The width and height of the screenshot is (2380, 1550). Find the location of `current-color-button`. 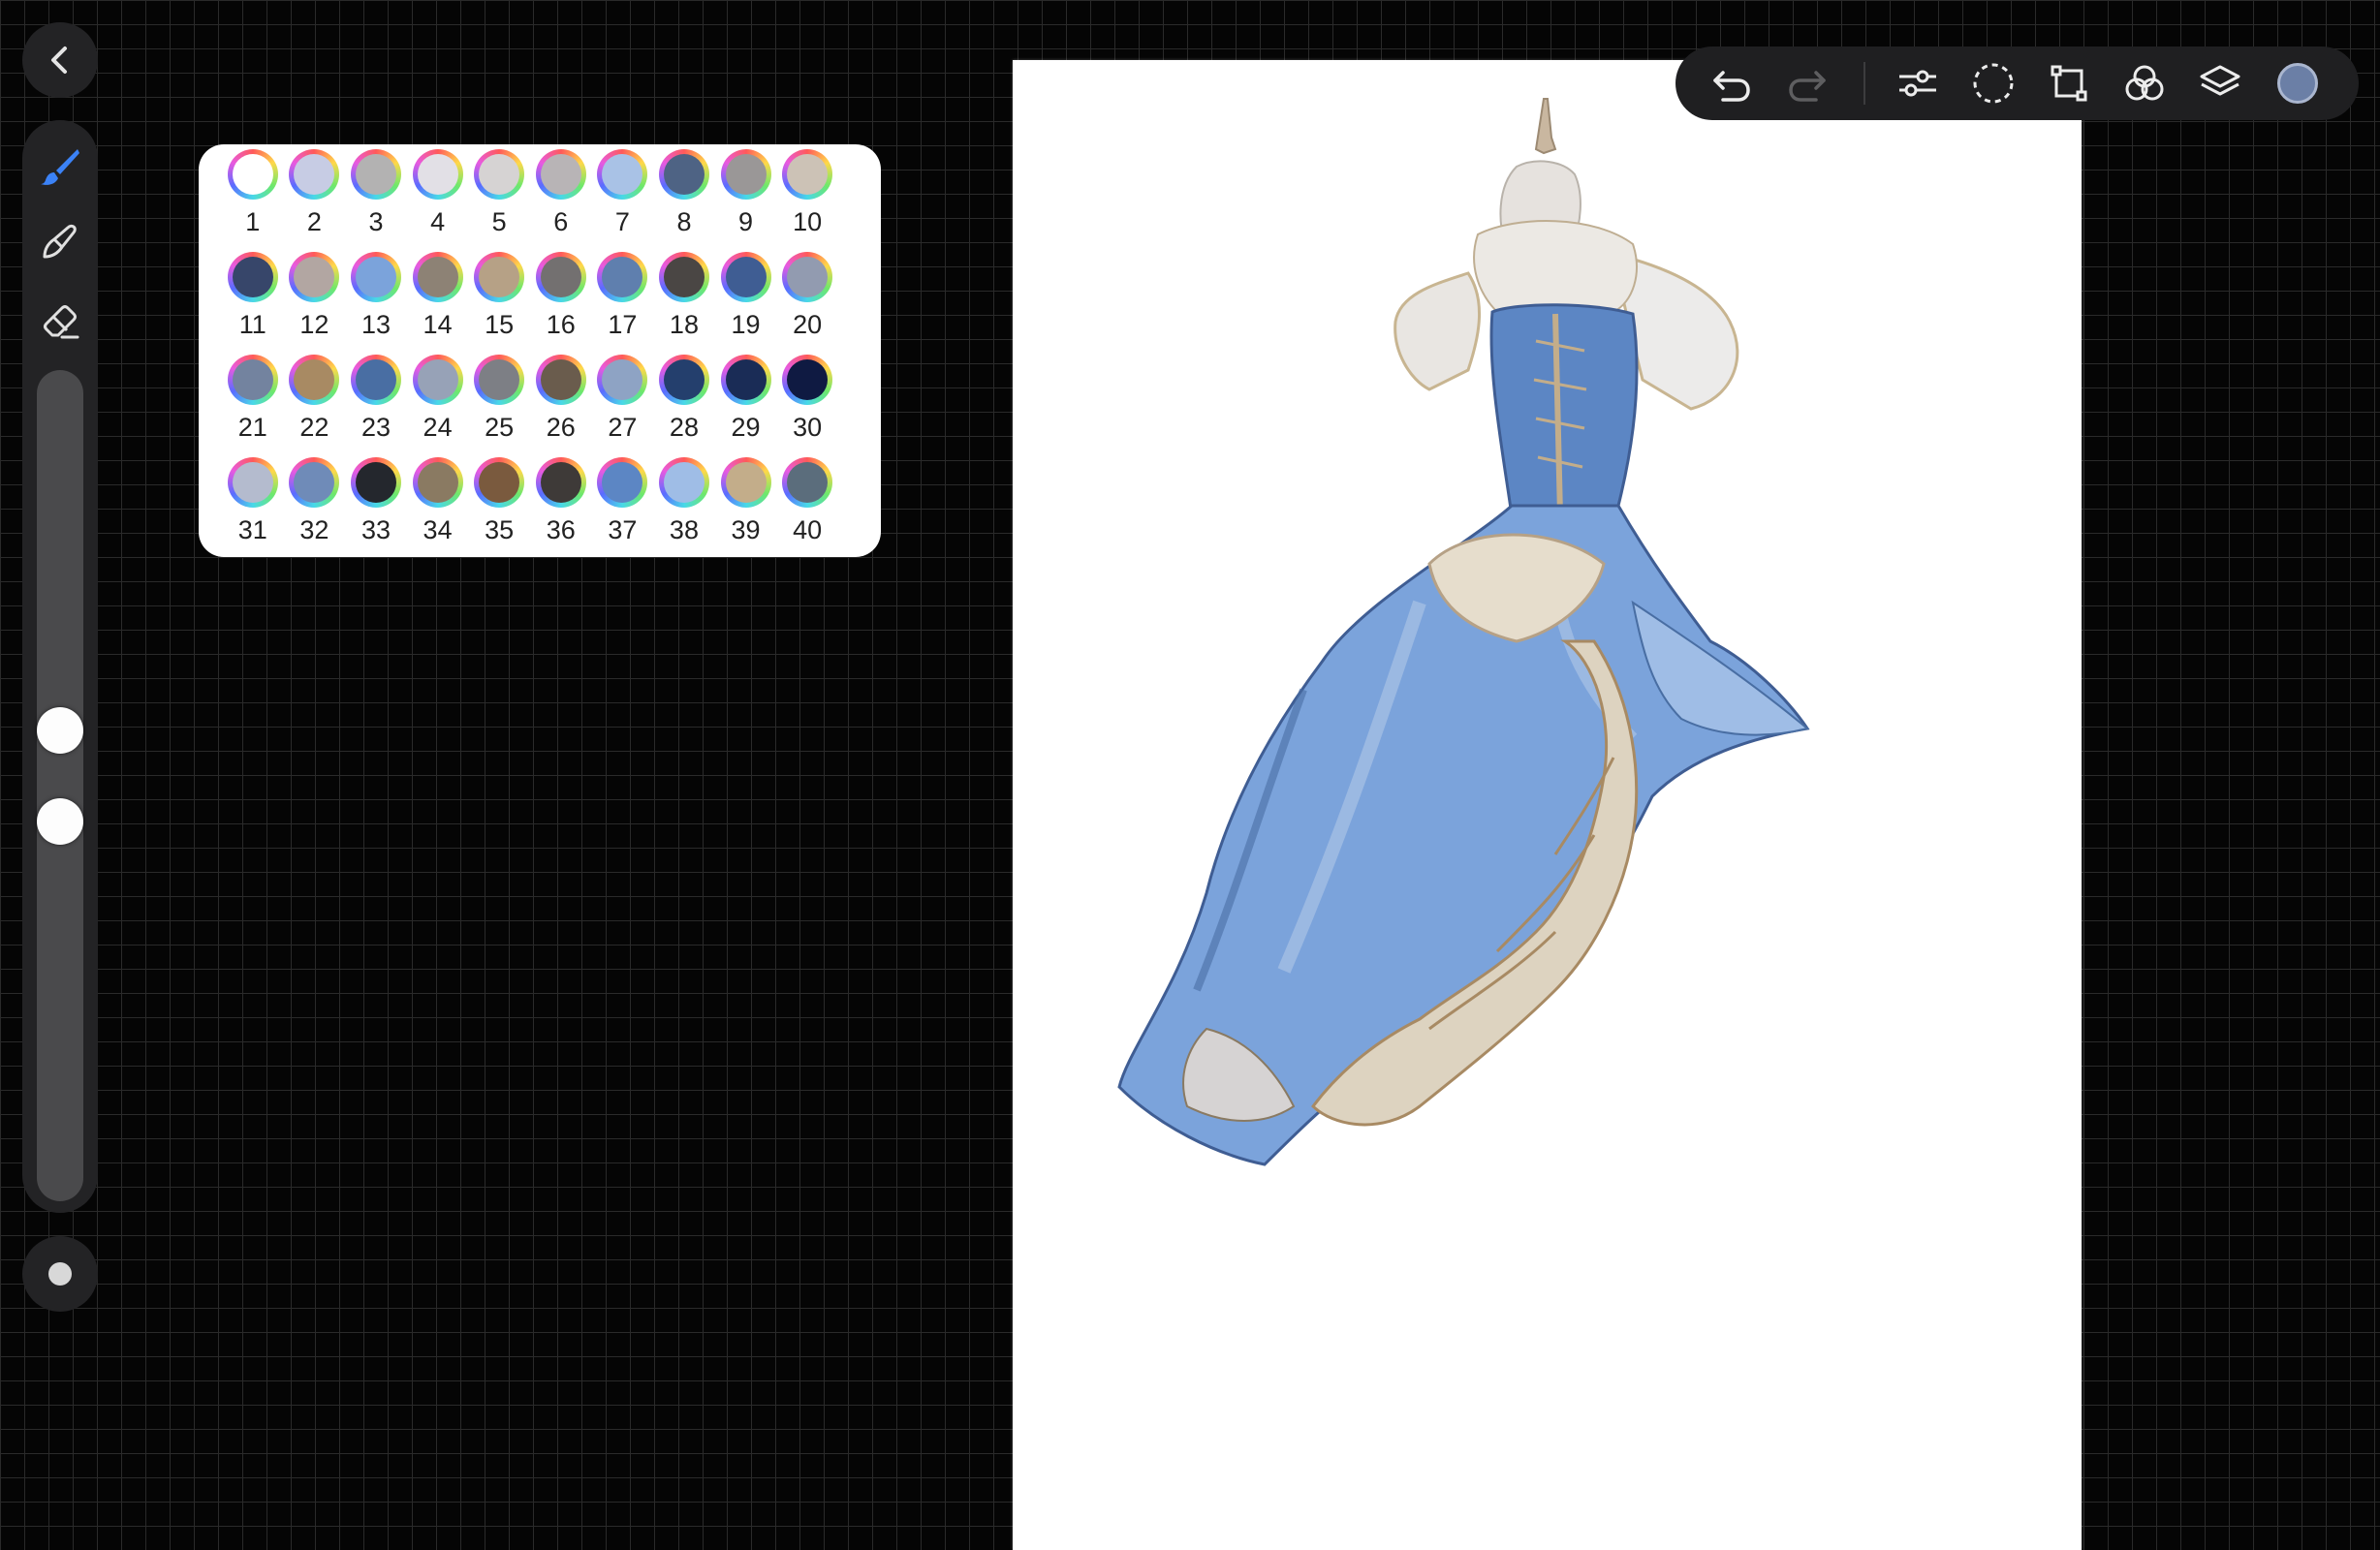

current-color-button is located at coordinates (2297, 83).